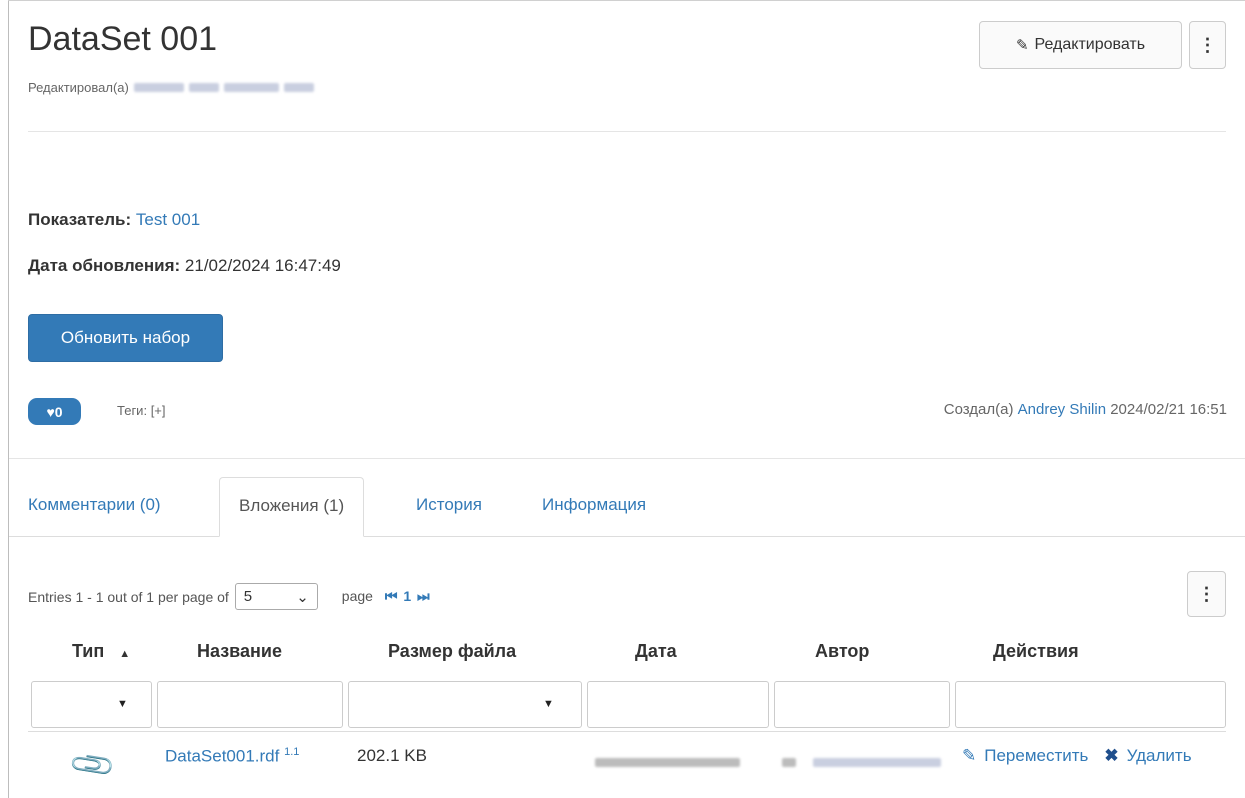  Describe the element at coordinates (92, 765) in the screenshot. I see `paperclip-icon: 📎` at that location.